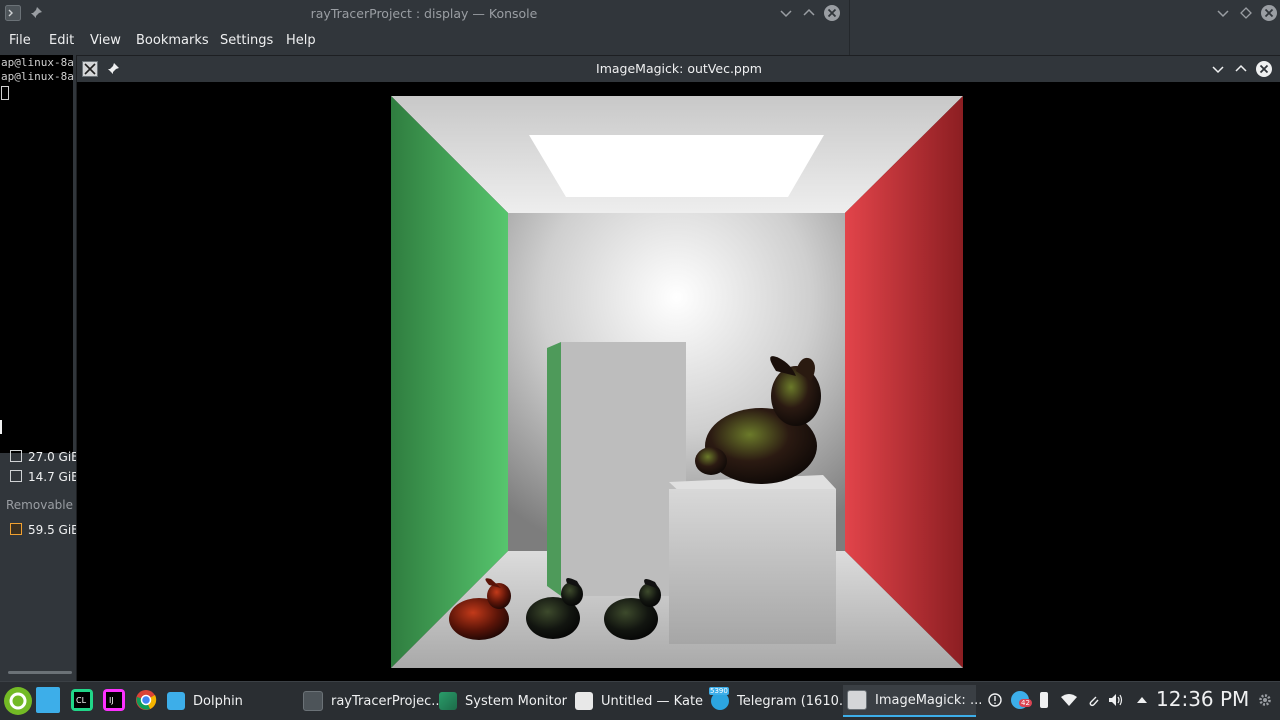  I want to click on device-item: 14.7 GiB, so click(44, 477).